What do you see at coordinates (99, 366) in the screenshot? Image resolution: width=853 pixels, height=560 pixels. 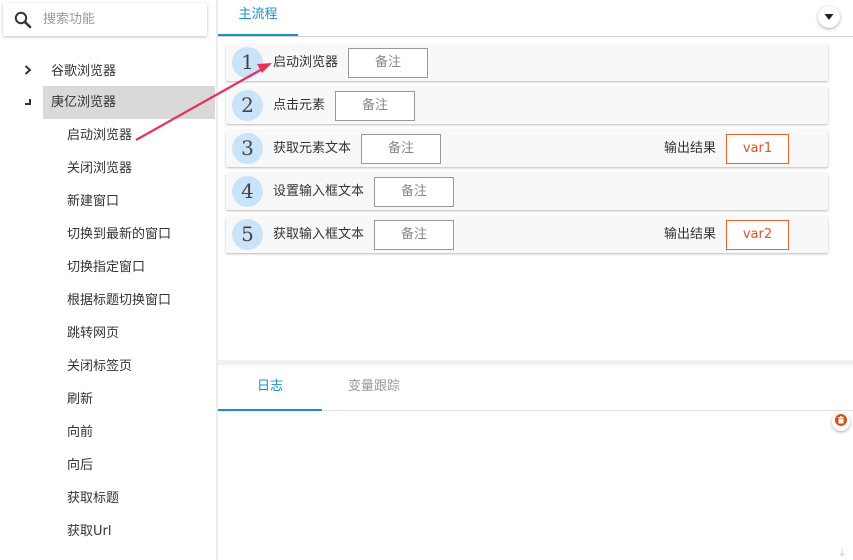 I see `sub-item-close-tab: 关闭标签页` at bounding box center [99, 366].